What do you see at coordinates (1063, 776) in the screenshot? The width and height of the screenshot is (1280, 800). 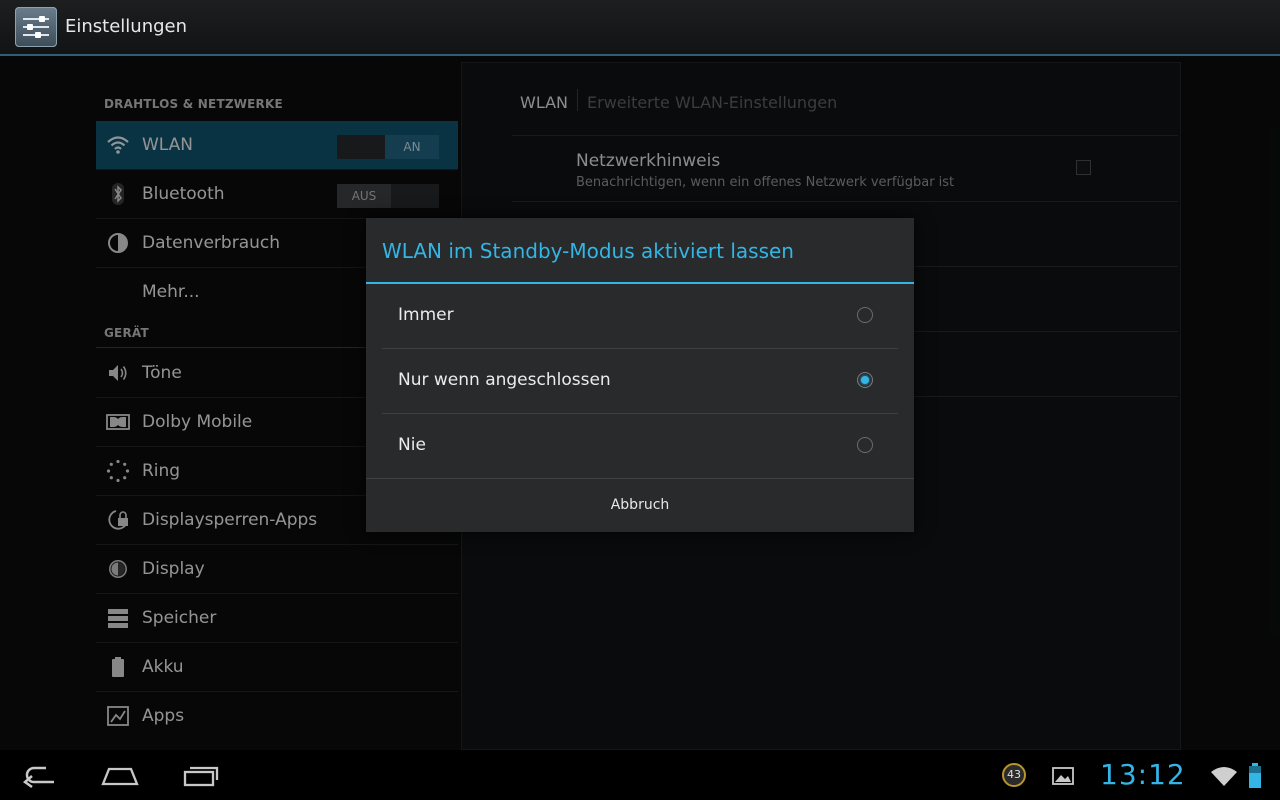 I see `gallery-notification-icon` at bounding box center [1063, 776].